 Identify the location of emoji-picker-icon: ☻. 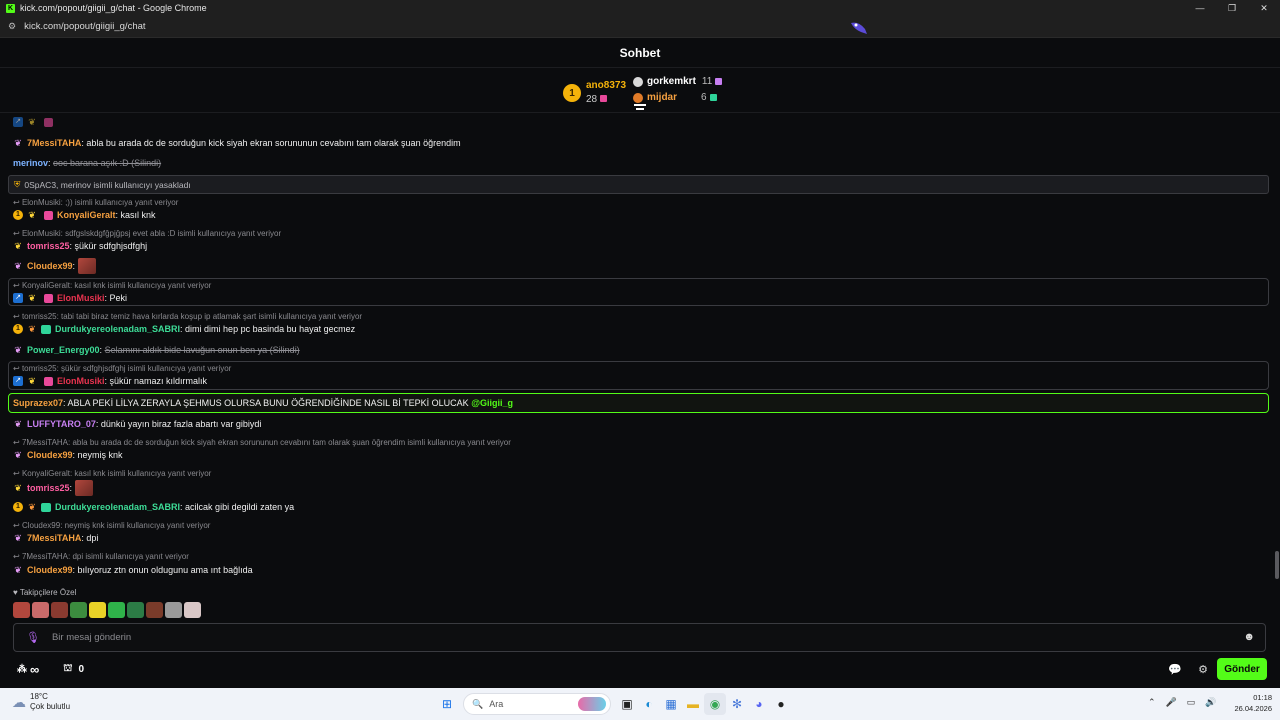
(1249, 637).